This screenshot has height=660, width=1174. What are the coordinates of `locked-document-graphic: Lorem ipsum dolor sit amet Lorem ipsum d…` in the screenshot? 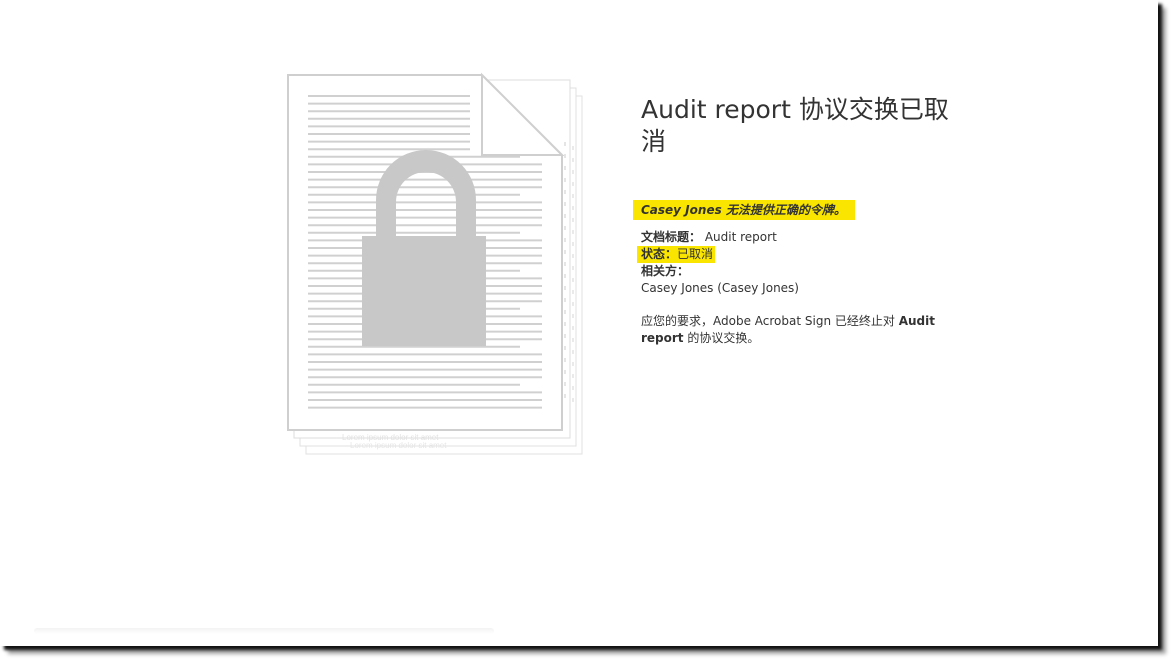 It's located at (435, 263).